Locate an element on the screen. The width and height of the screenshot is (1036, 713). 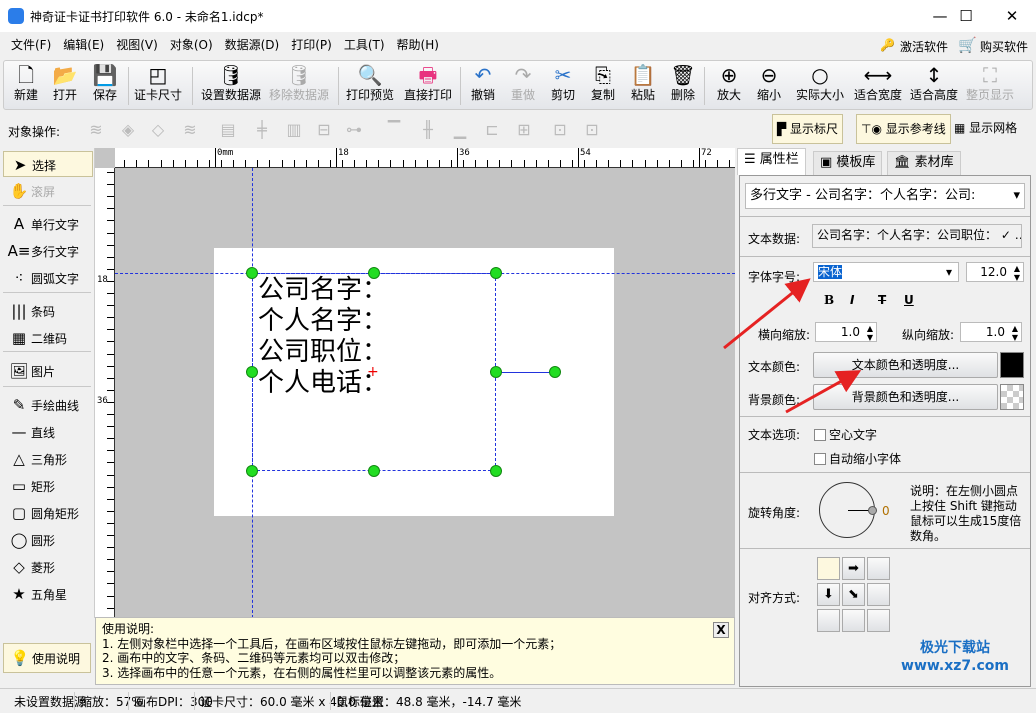
toolbar-database-remove-button: 🛢 移除数据源 is located at coordinates (299, 85).